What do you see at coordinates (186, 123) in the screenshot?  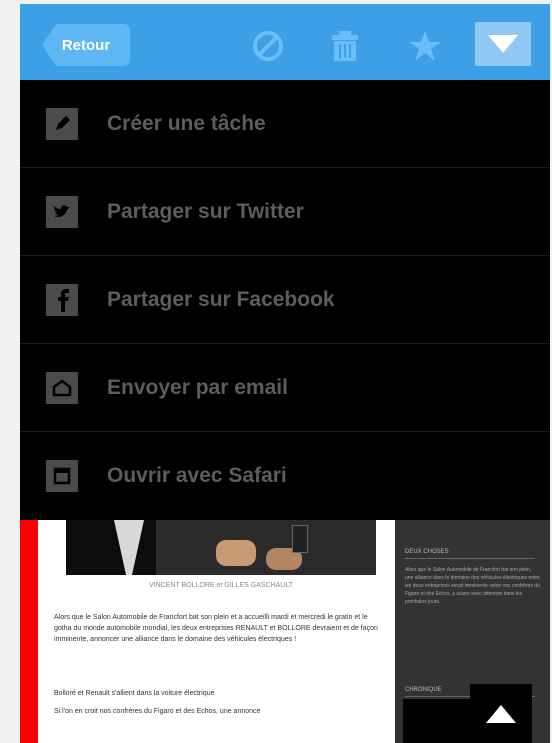 I see `menu-item-label: Créer une tâche` at bounding box center [186, 123].